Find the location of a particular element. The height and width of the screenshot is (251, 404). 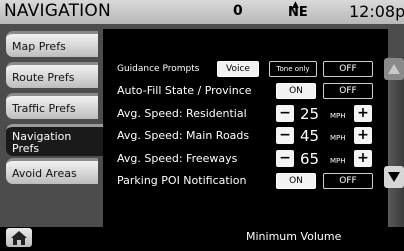

parking-poi-label: Parking POI Notification is located at coordinates (182, 180).